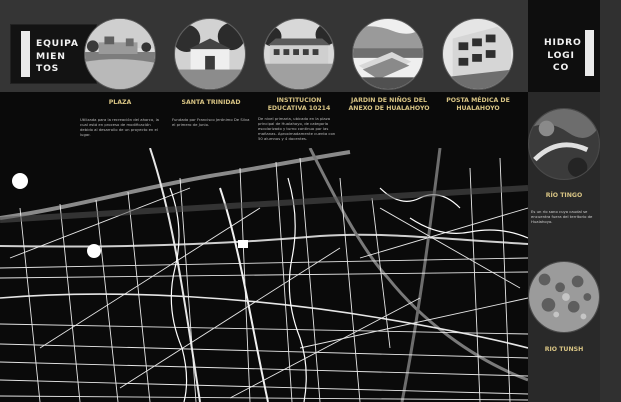 The width and height of the screenshot is (621, 402). What do you see at coordinates (388, 54) in the screenshot?
I see `jardin-ninos-photo` at bounding box center [388, 54].